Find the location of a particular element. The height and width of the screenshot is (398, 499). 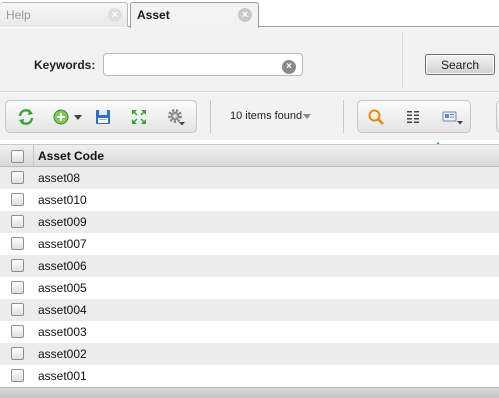

table-row: asset002 is located at coordinates (249, 354).